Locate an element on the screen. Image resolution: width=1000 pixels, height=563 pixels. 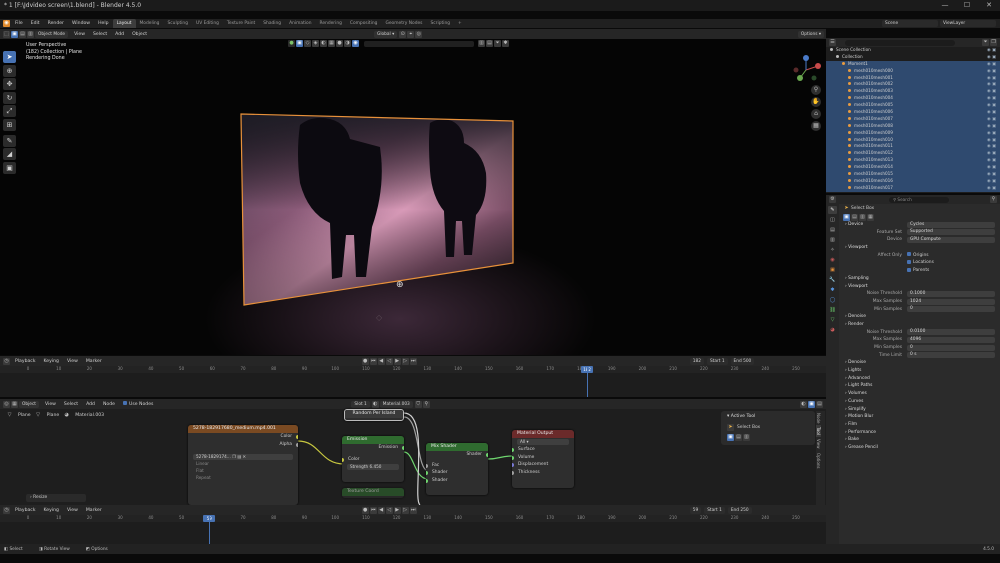
props-row: › Volumes is located at coordinates (919, 394).